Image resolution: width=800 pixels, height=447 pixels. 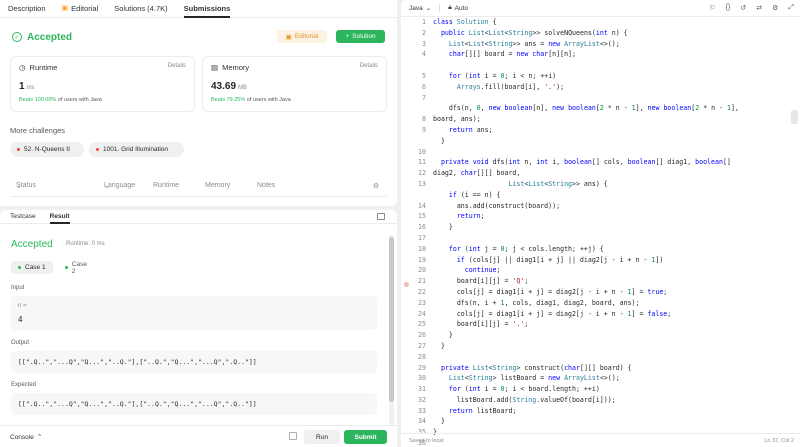 I want to click on code-line: continue;, so click(x=607, y=270).